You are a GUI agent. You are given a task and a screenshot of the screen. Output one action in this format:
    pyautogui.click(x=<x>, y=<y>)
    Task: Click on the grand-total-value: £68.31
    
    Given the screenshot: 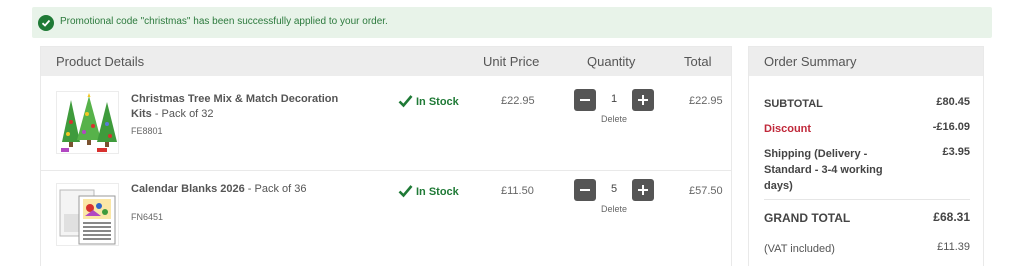 What is the action you would take?
    pyautogui.click(x=951, y=217)
    